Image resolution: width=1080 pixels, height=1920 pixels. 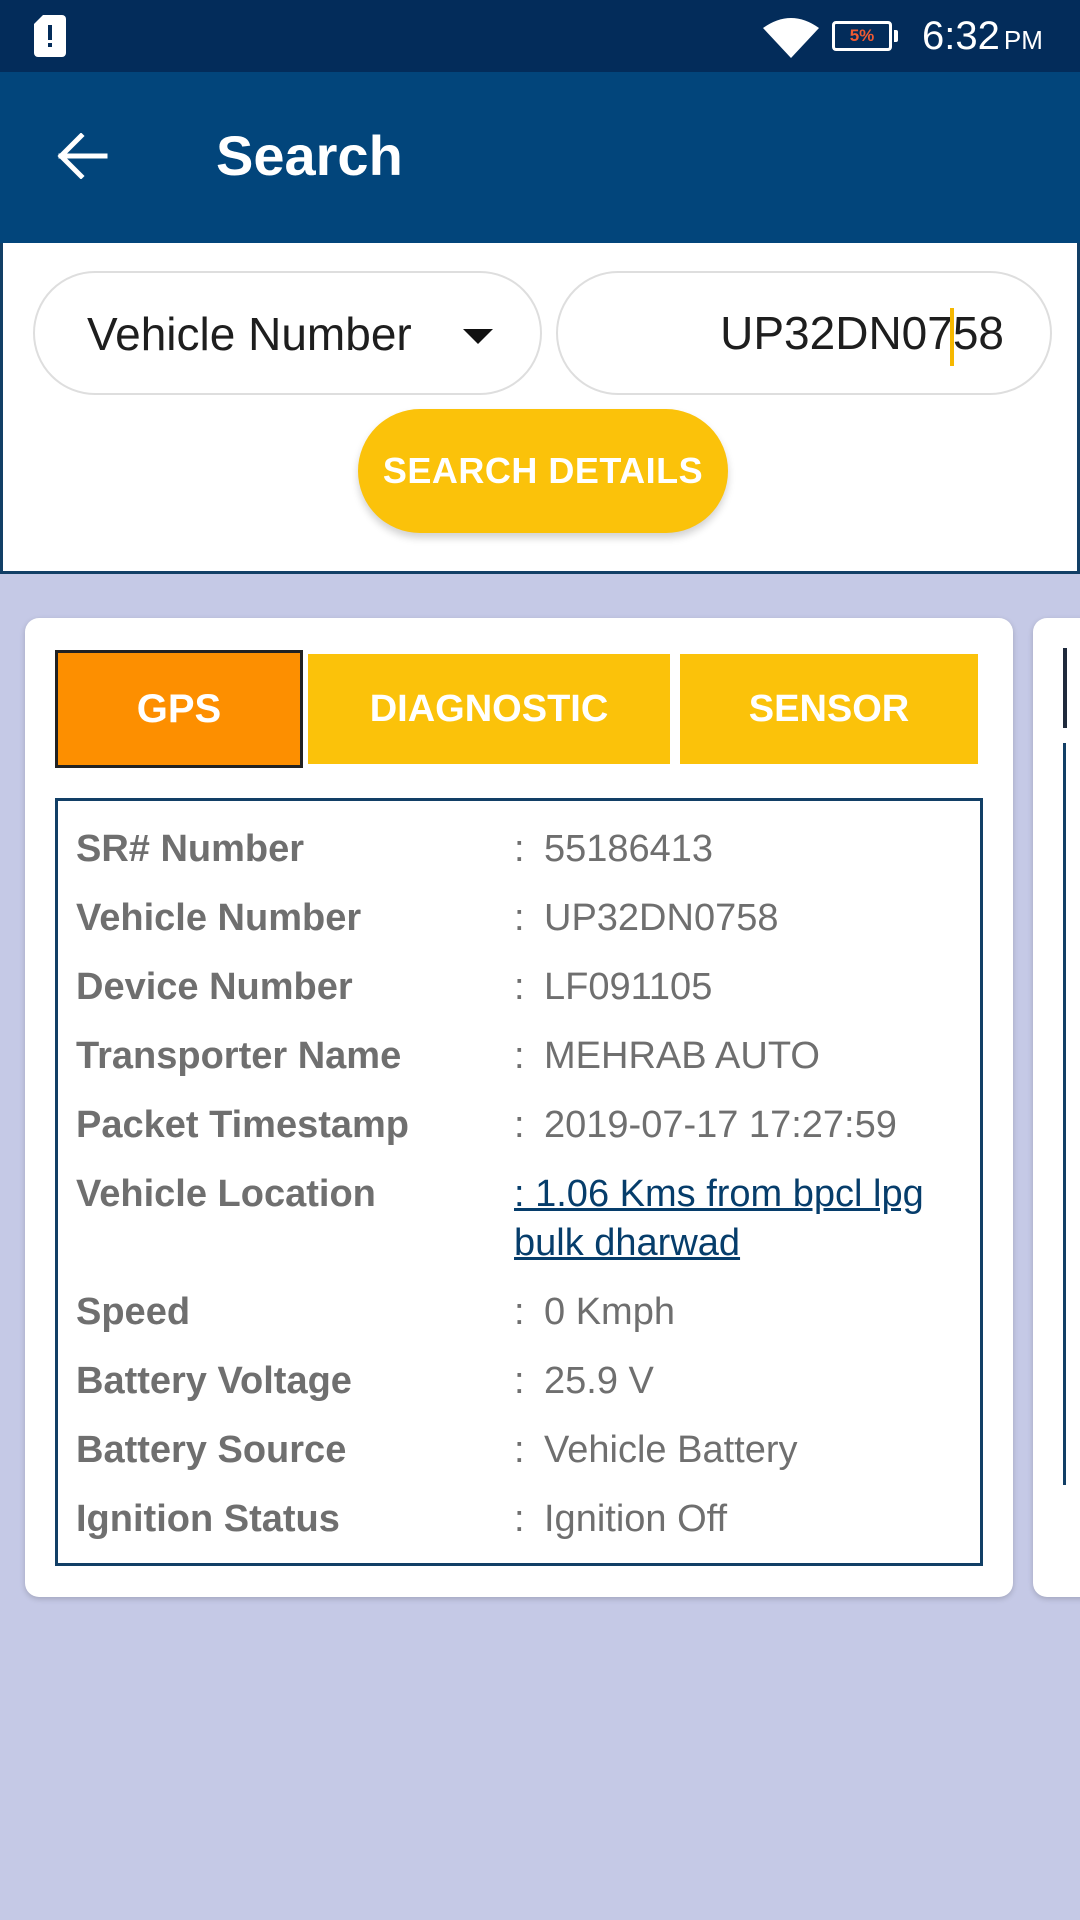 What do you see at coordinates (671, 1450) in the screenshot?
I see `detail-value: Vehicle Battery` at bounding box center [671, 1450].